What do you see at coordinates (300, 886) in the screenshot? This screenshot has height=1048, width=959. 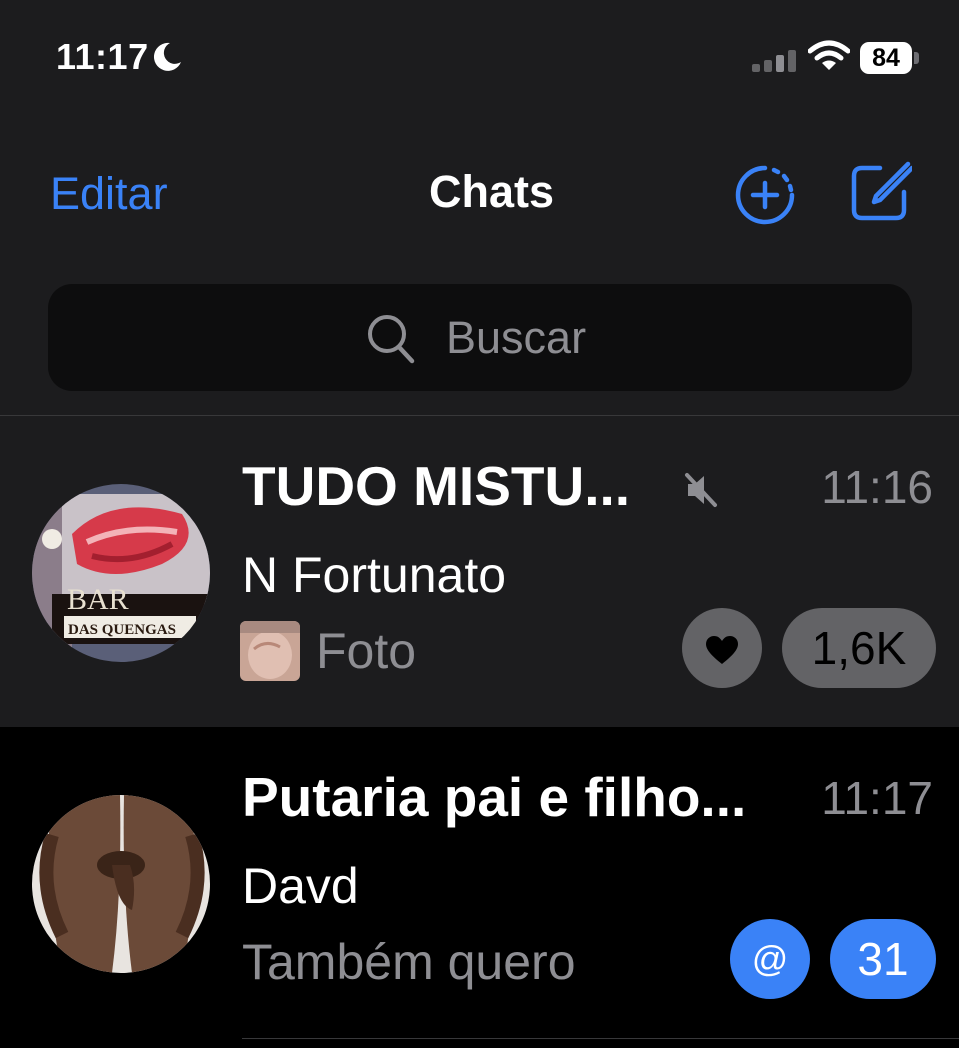 I see `chat-sender: Davd` at bounding box center [300, 886].